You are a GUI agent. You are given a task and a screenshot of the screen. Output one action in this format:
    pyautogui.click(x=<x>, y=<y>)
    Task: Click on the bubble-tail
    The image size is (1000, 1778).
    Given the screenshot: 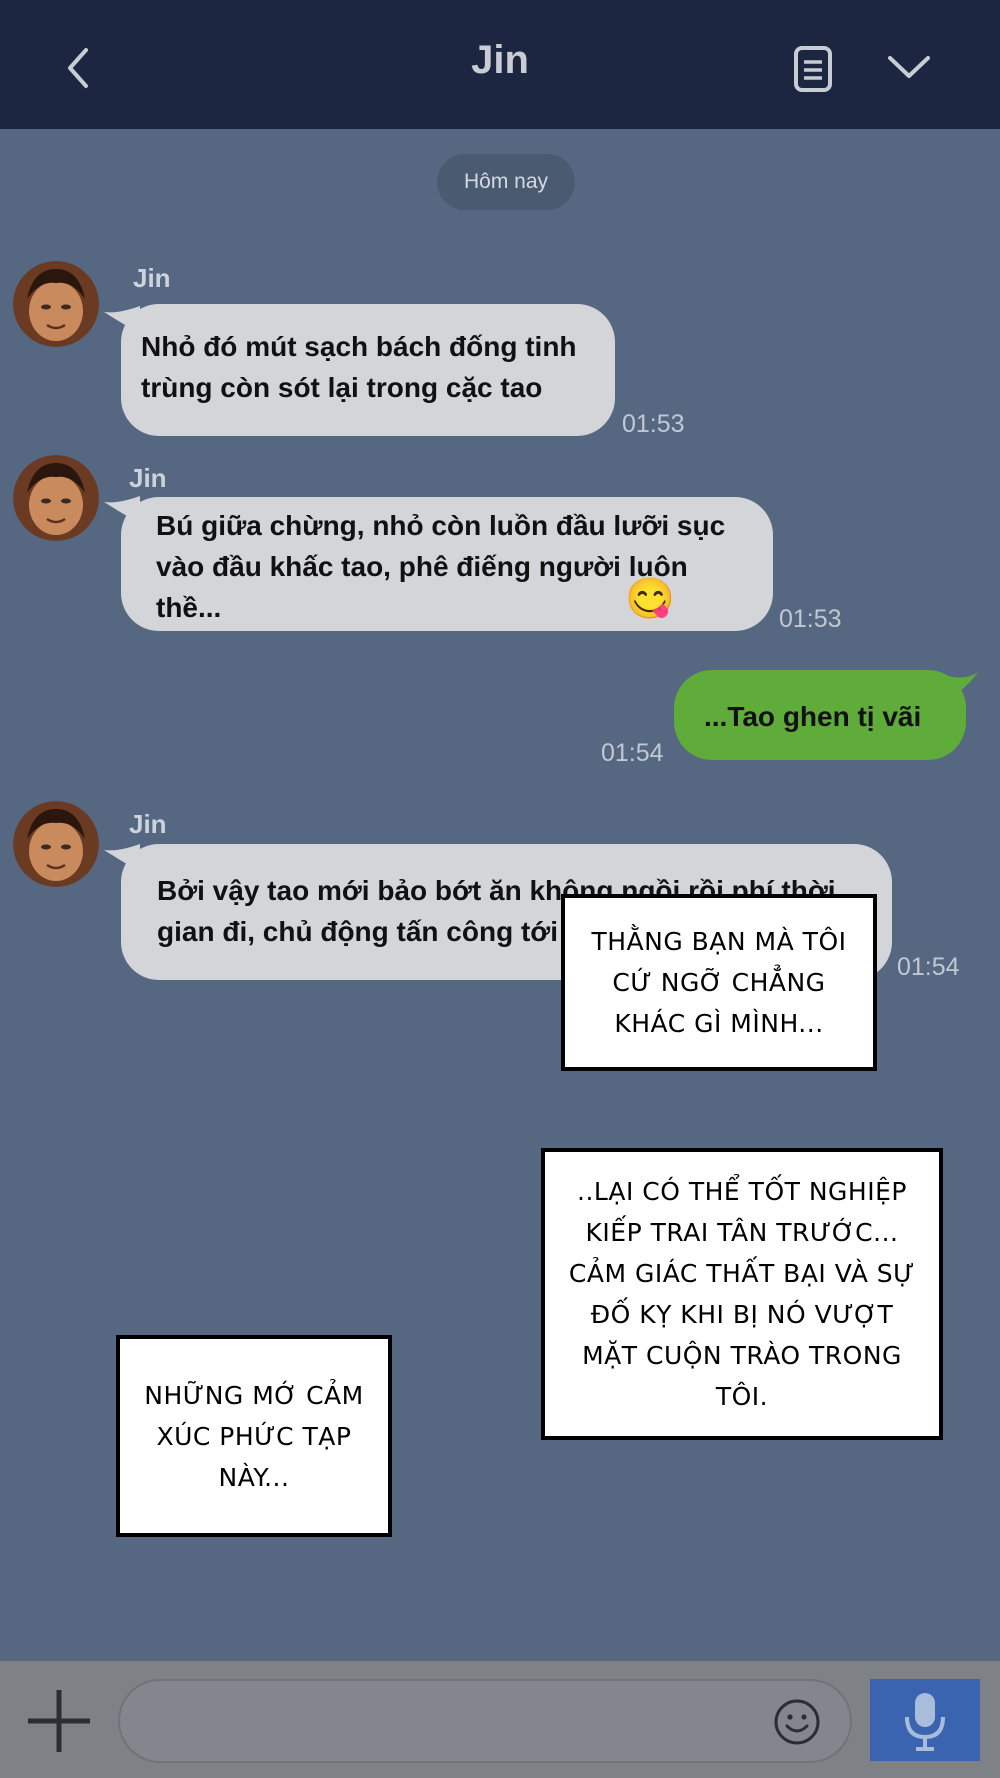 What is the action you would take?
    pyautogui.click(x=960, y=687)
    